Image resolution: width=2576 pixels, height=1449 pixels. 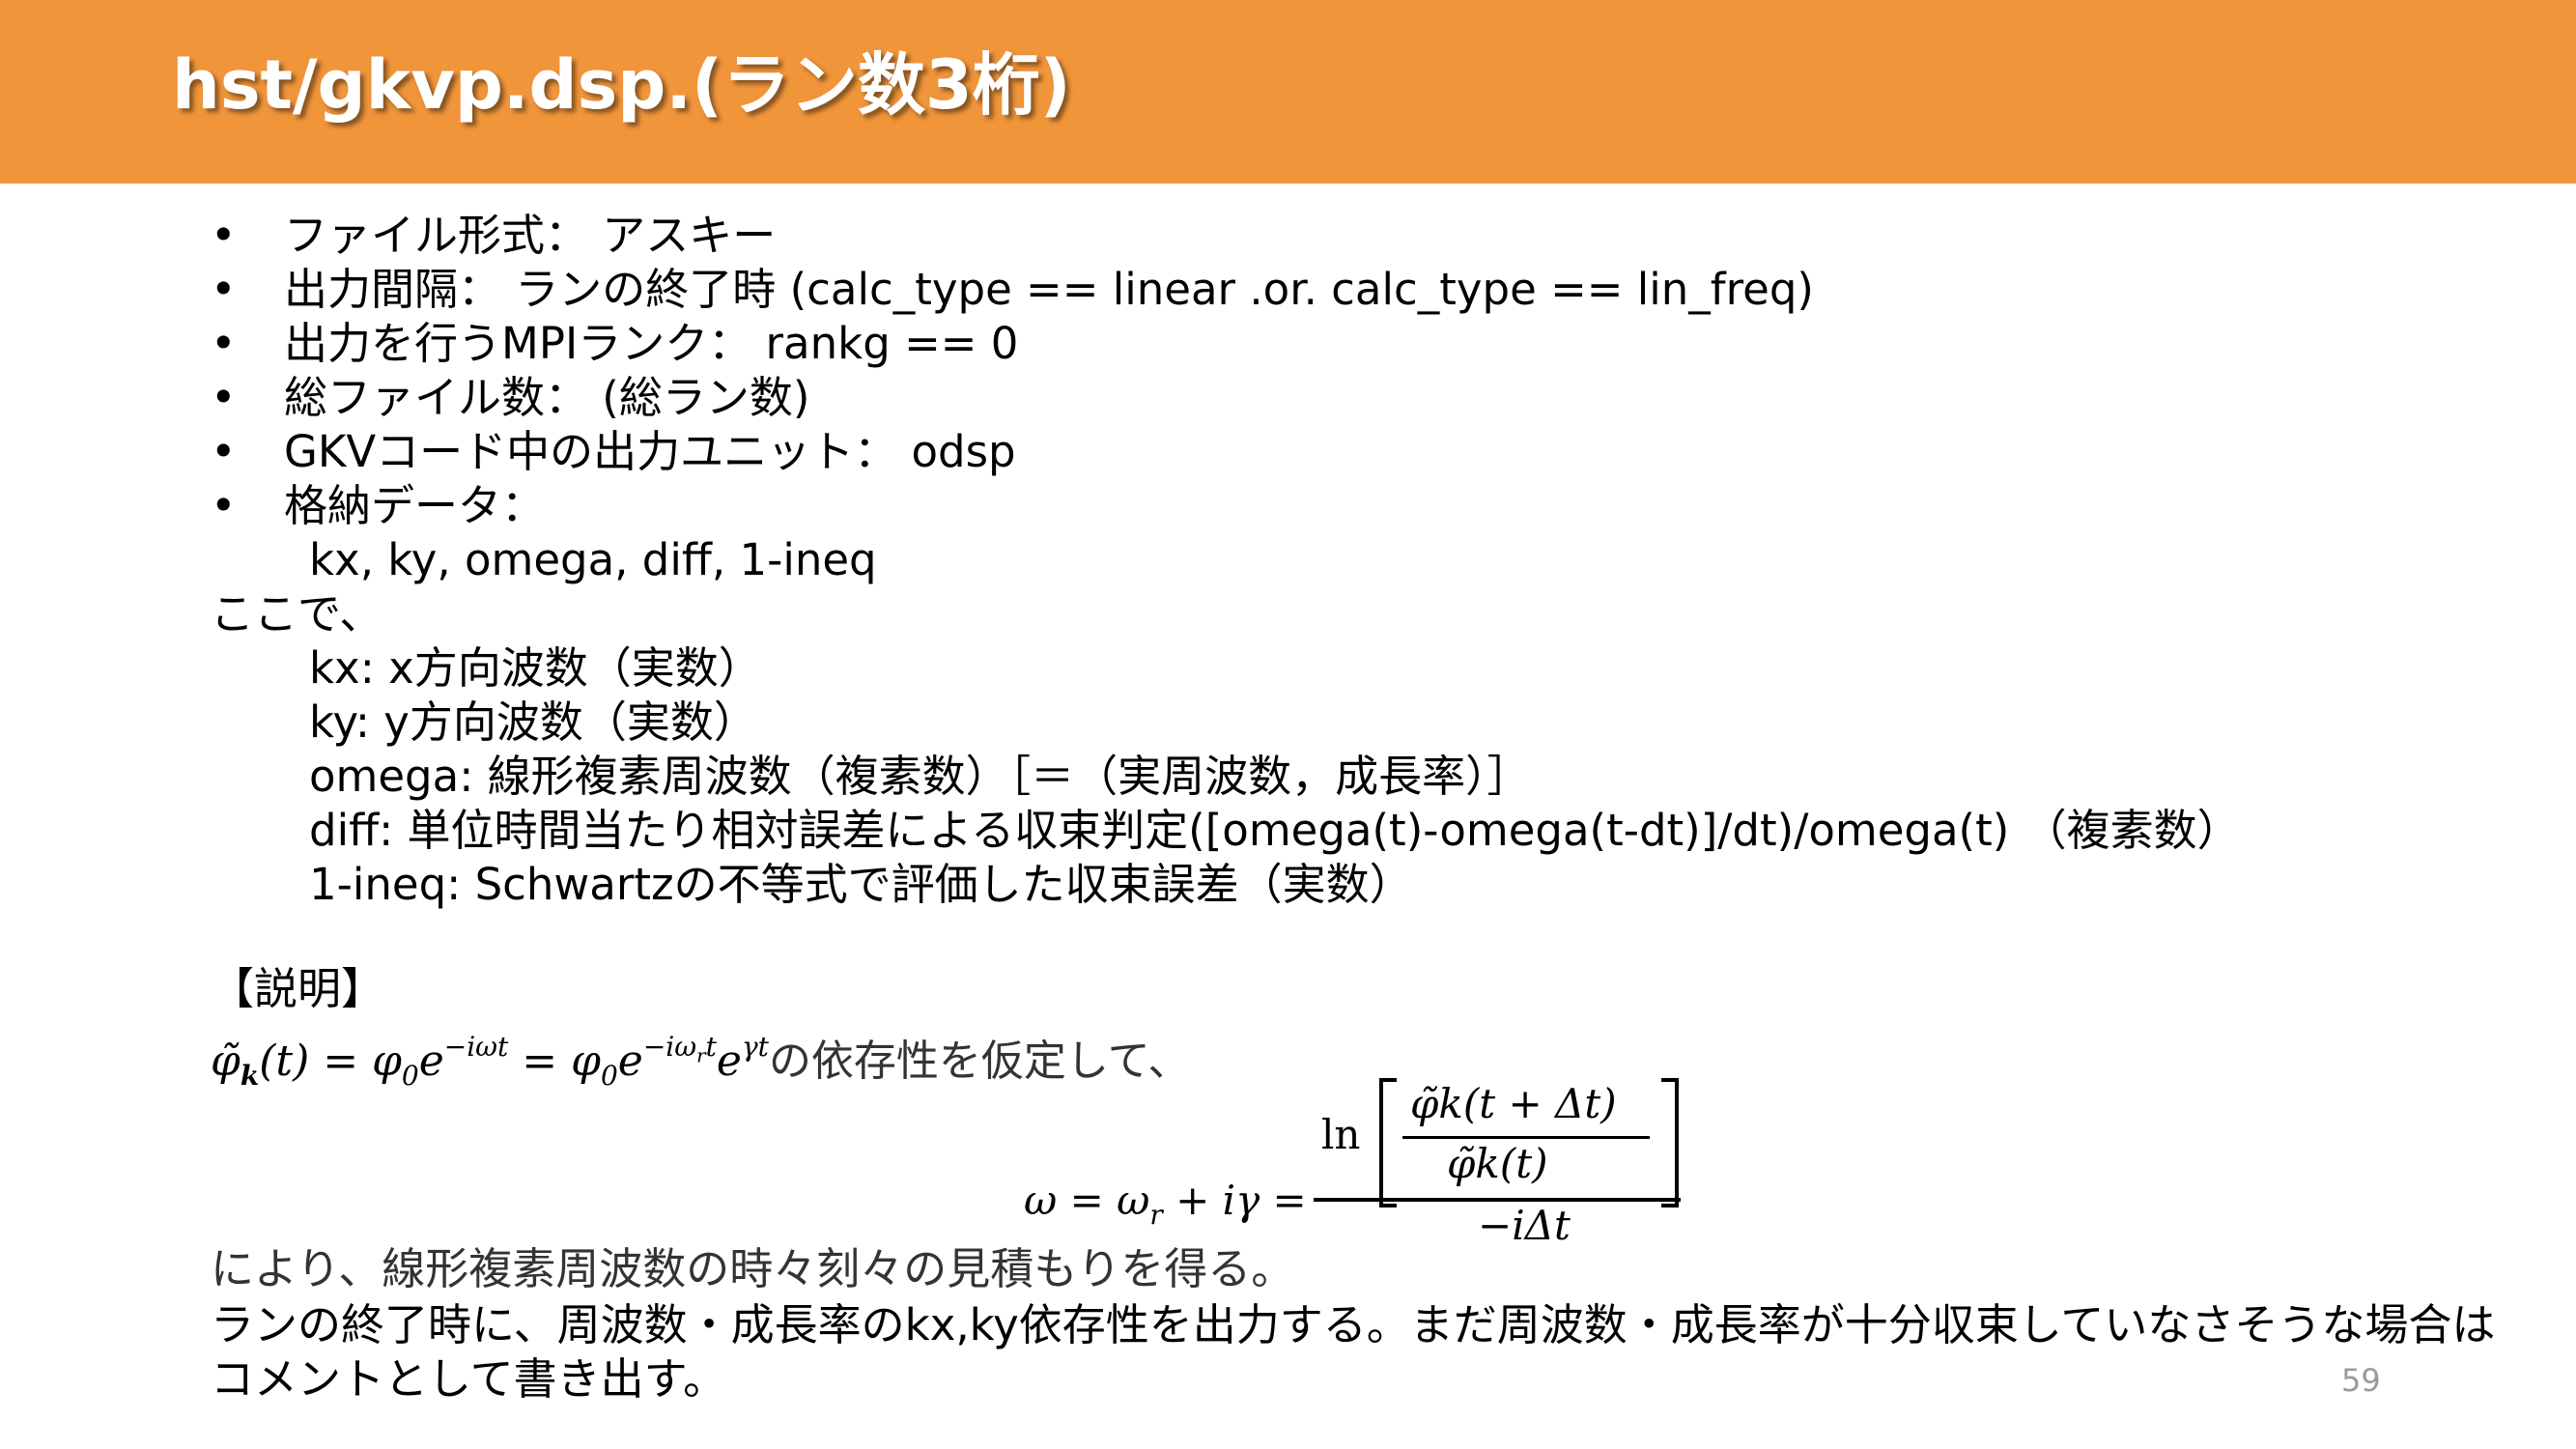 What do you see at coordinates (490, 1061) in the screenshot?
I see `equation-phi-assumption: φ̃k(t) = φ0e−iωt = φ0e−iωrteγt` at bounding box center [490, 1061].